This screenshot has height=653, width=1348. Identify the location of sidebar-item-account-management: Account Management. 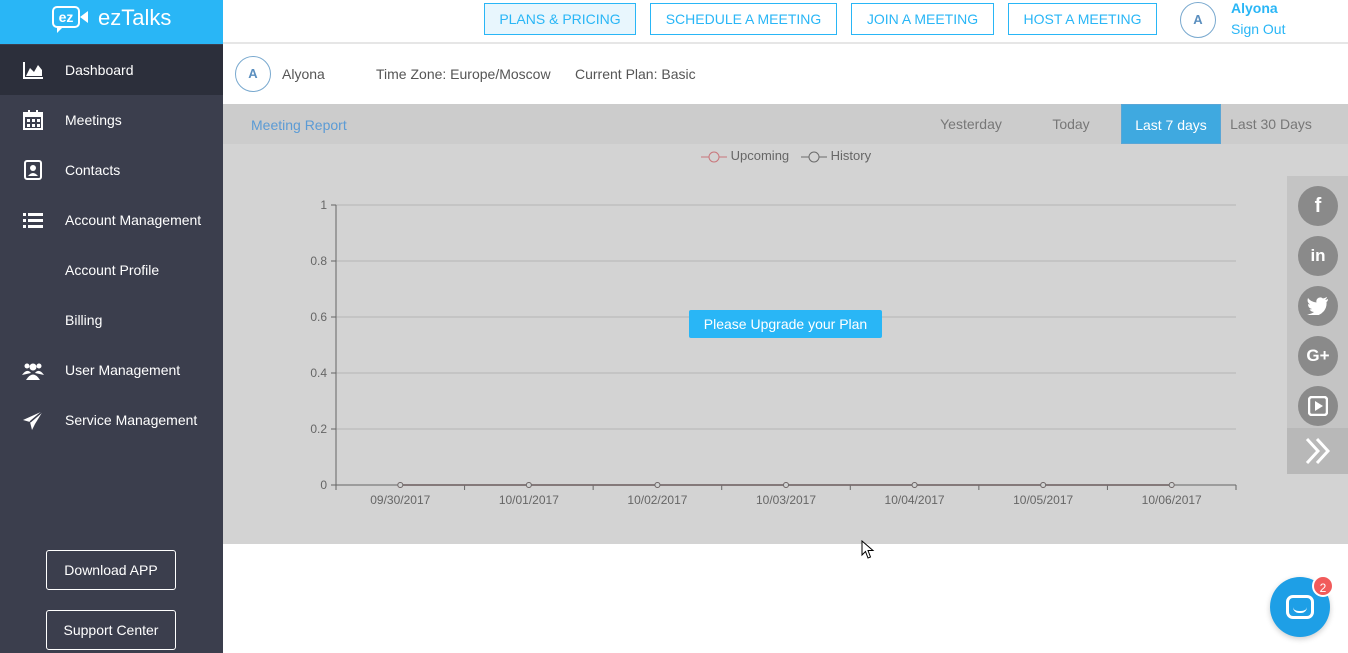
(111, 220).